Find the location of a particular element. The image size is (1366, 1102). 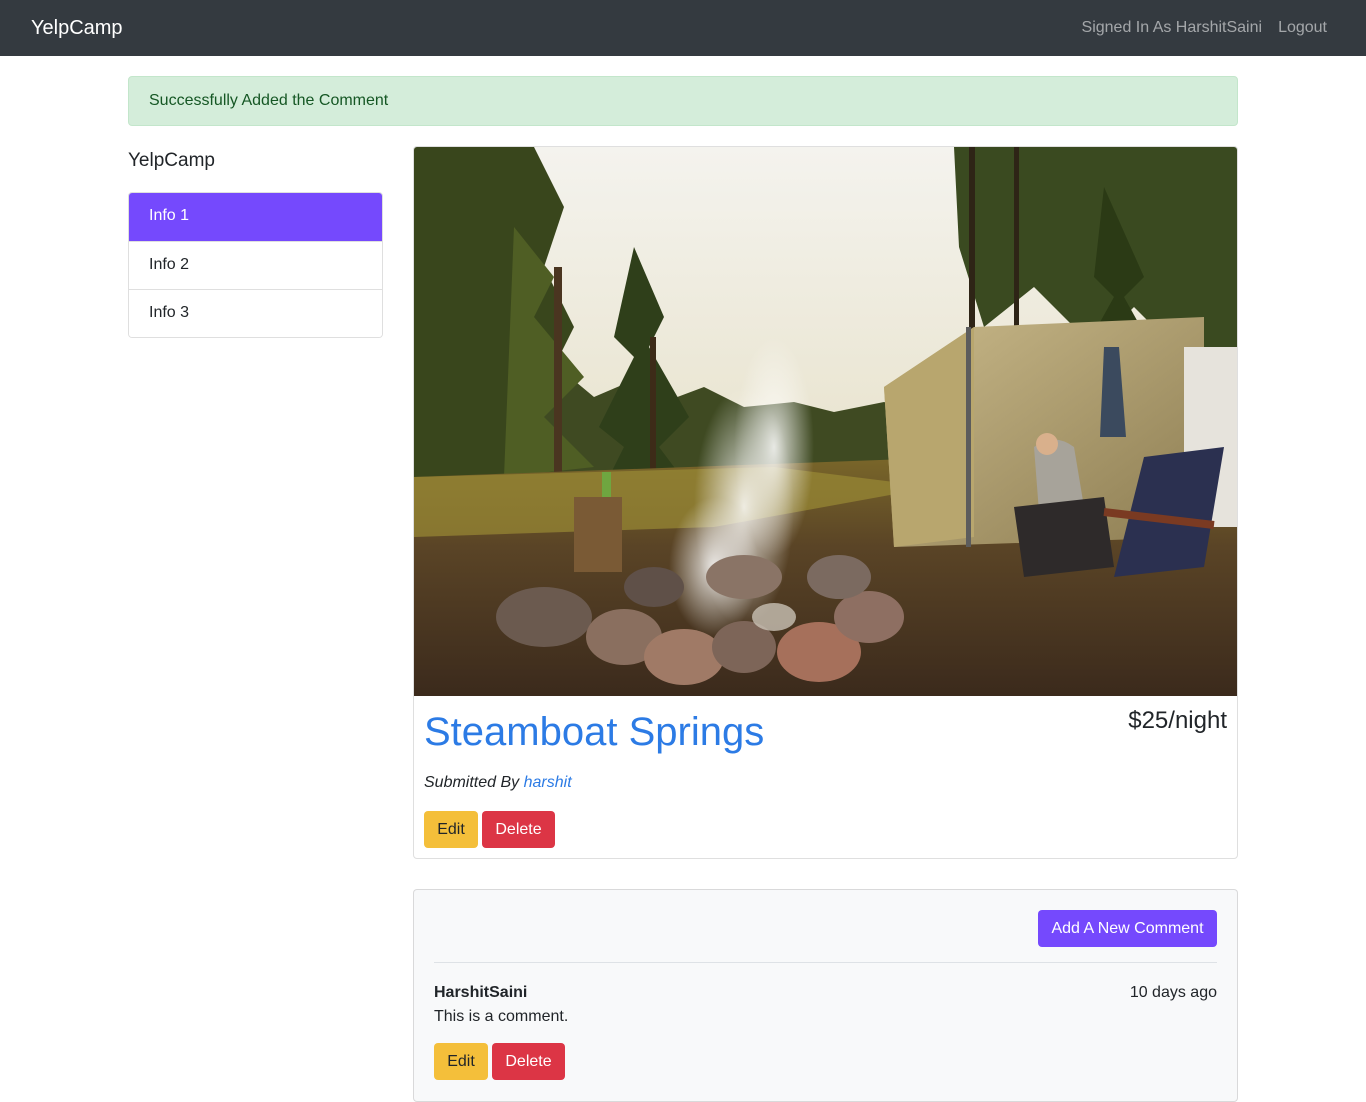

alert-message: Successfully Added the Comment is located at coordinates (269, 100).